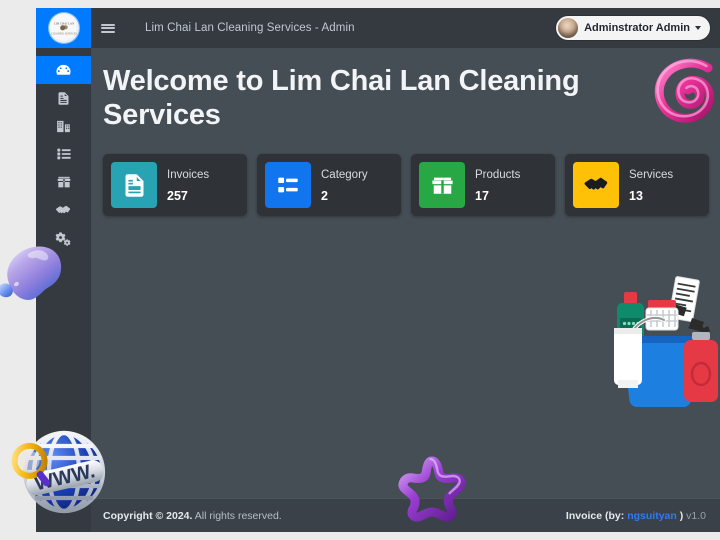 The image size is (720, 540). I want to click on footer-author-link: ngsuityan, so click(652, 516).